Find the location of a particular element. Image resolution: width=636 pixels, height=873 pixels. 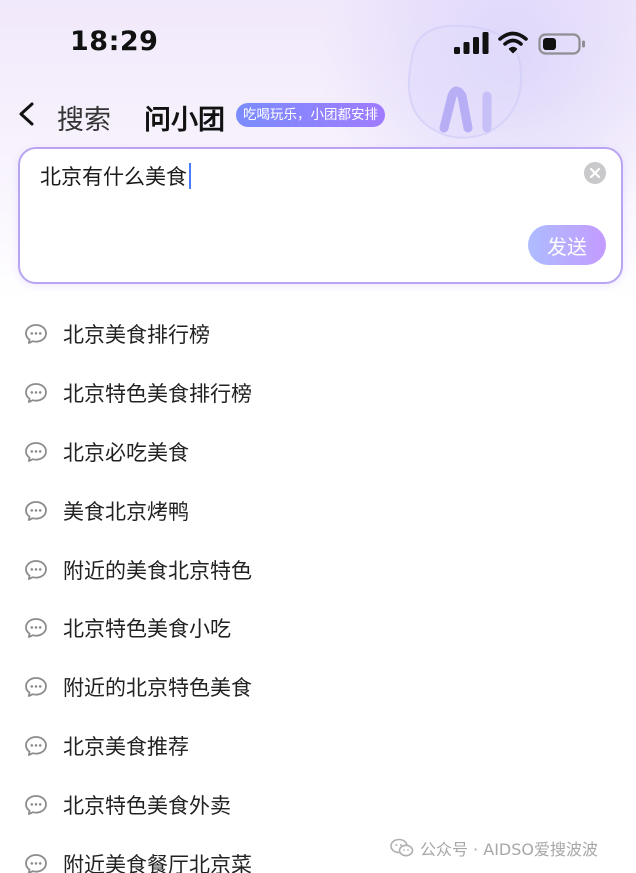

suggestion-label: 北京必吃美食 is located at coordinates (126, 452).